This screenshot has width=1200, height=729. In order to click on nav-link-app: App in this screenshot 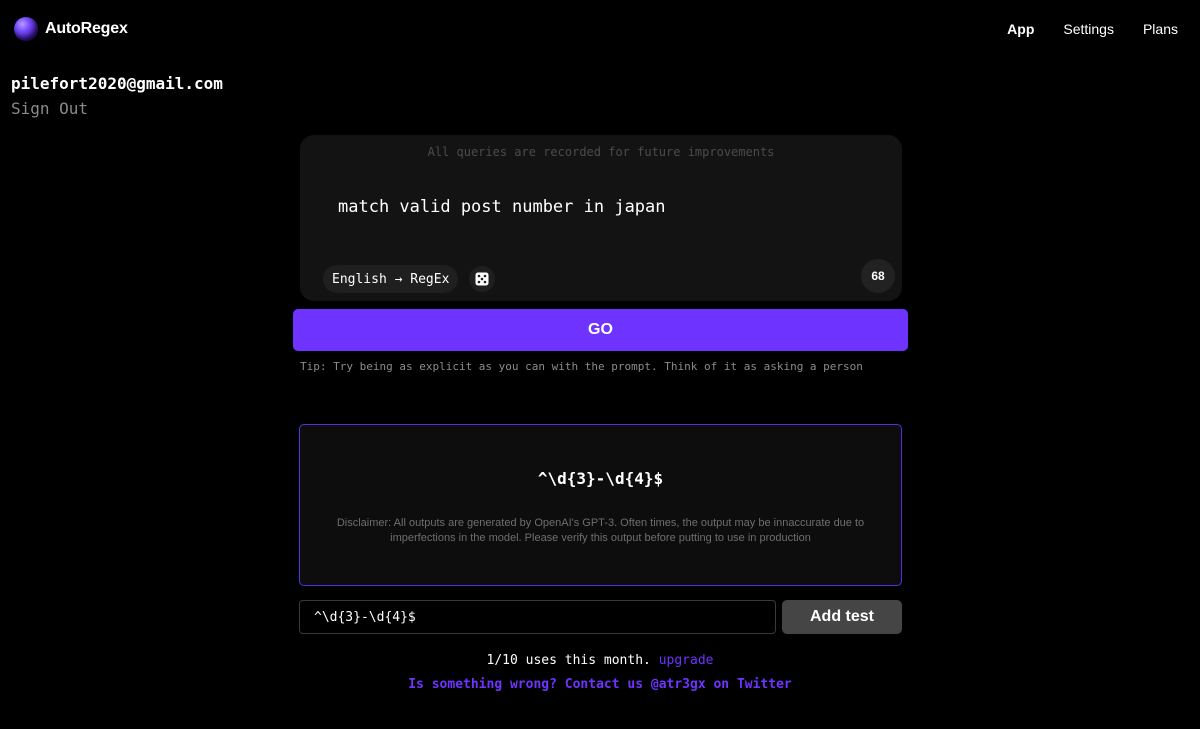, I will do `click(1020, 29)`.